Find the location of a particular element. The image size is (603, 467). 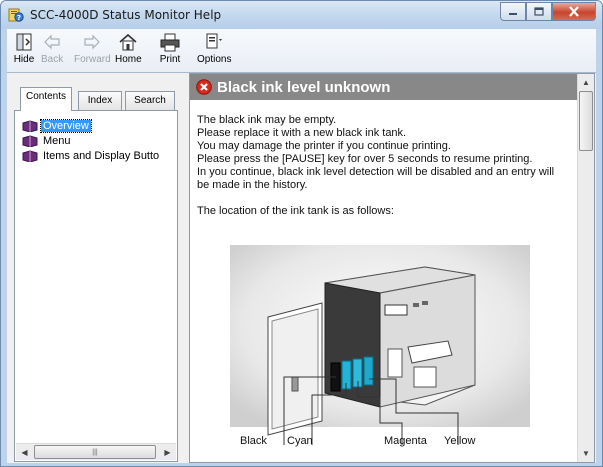

horizontal-scrollbar: ◀ ||| ▶ is located at coordinates (96, 451).